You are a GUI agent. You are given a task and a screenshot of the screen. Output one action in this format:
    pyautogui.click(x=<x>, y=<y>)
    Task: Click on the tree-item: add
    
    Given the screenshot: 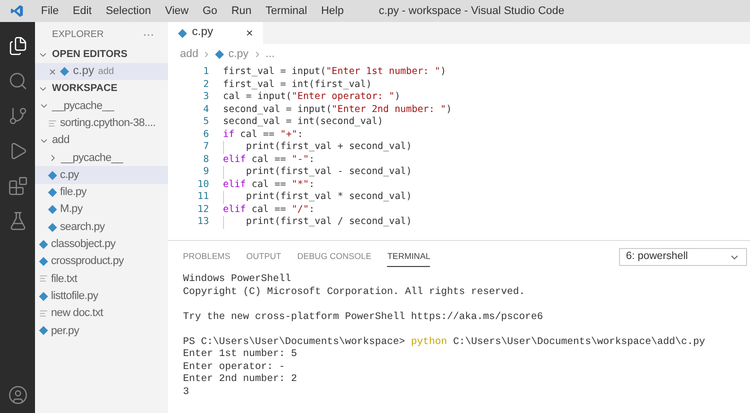 What is the action you would take?
    pyautogui.click(x=101, y=141)
    